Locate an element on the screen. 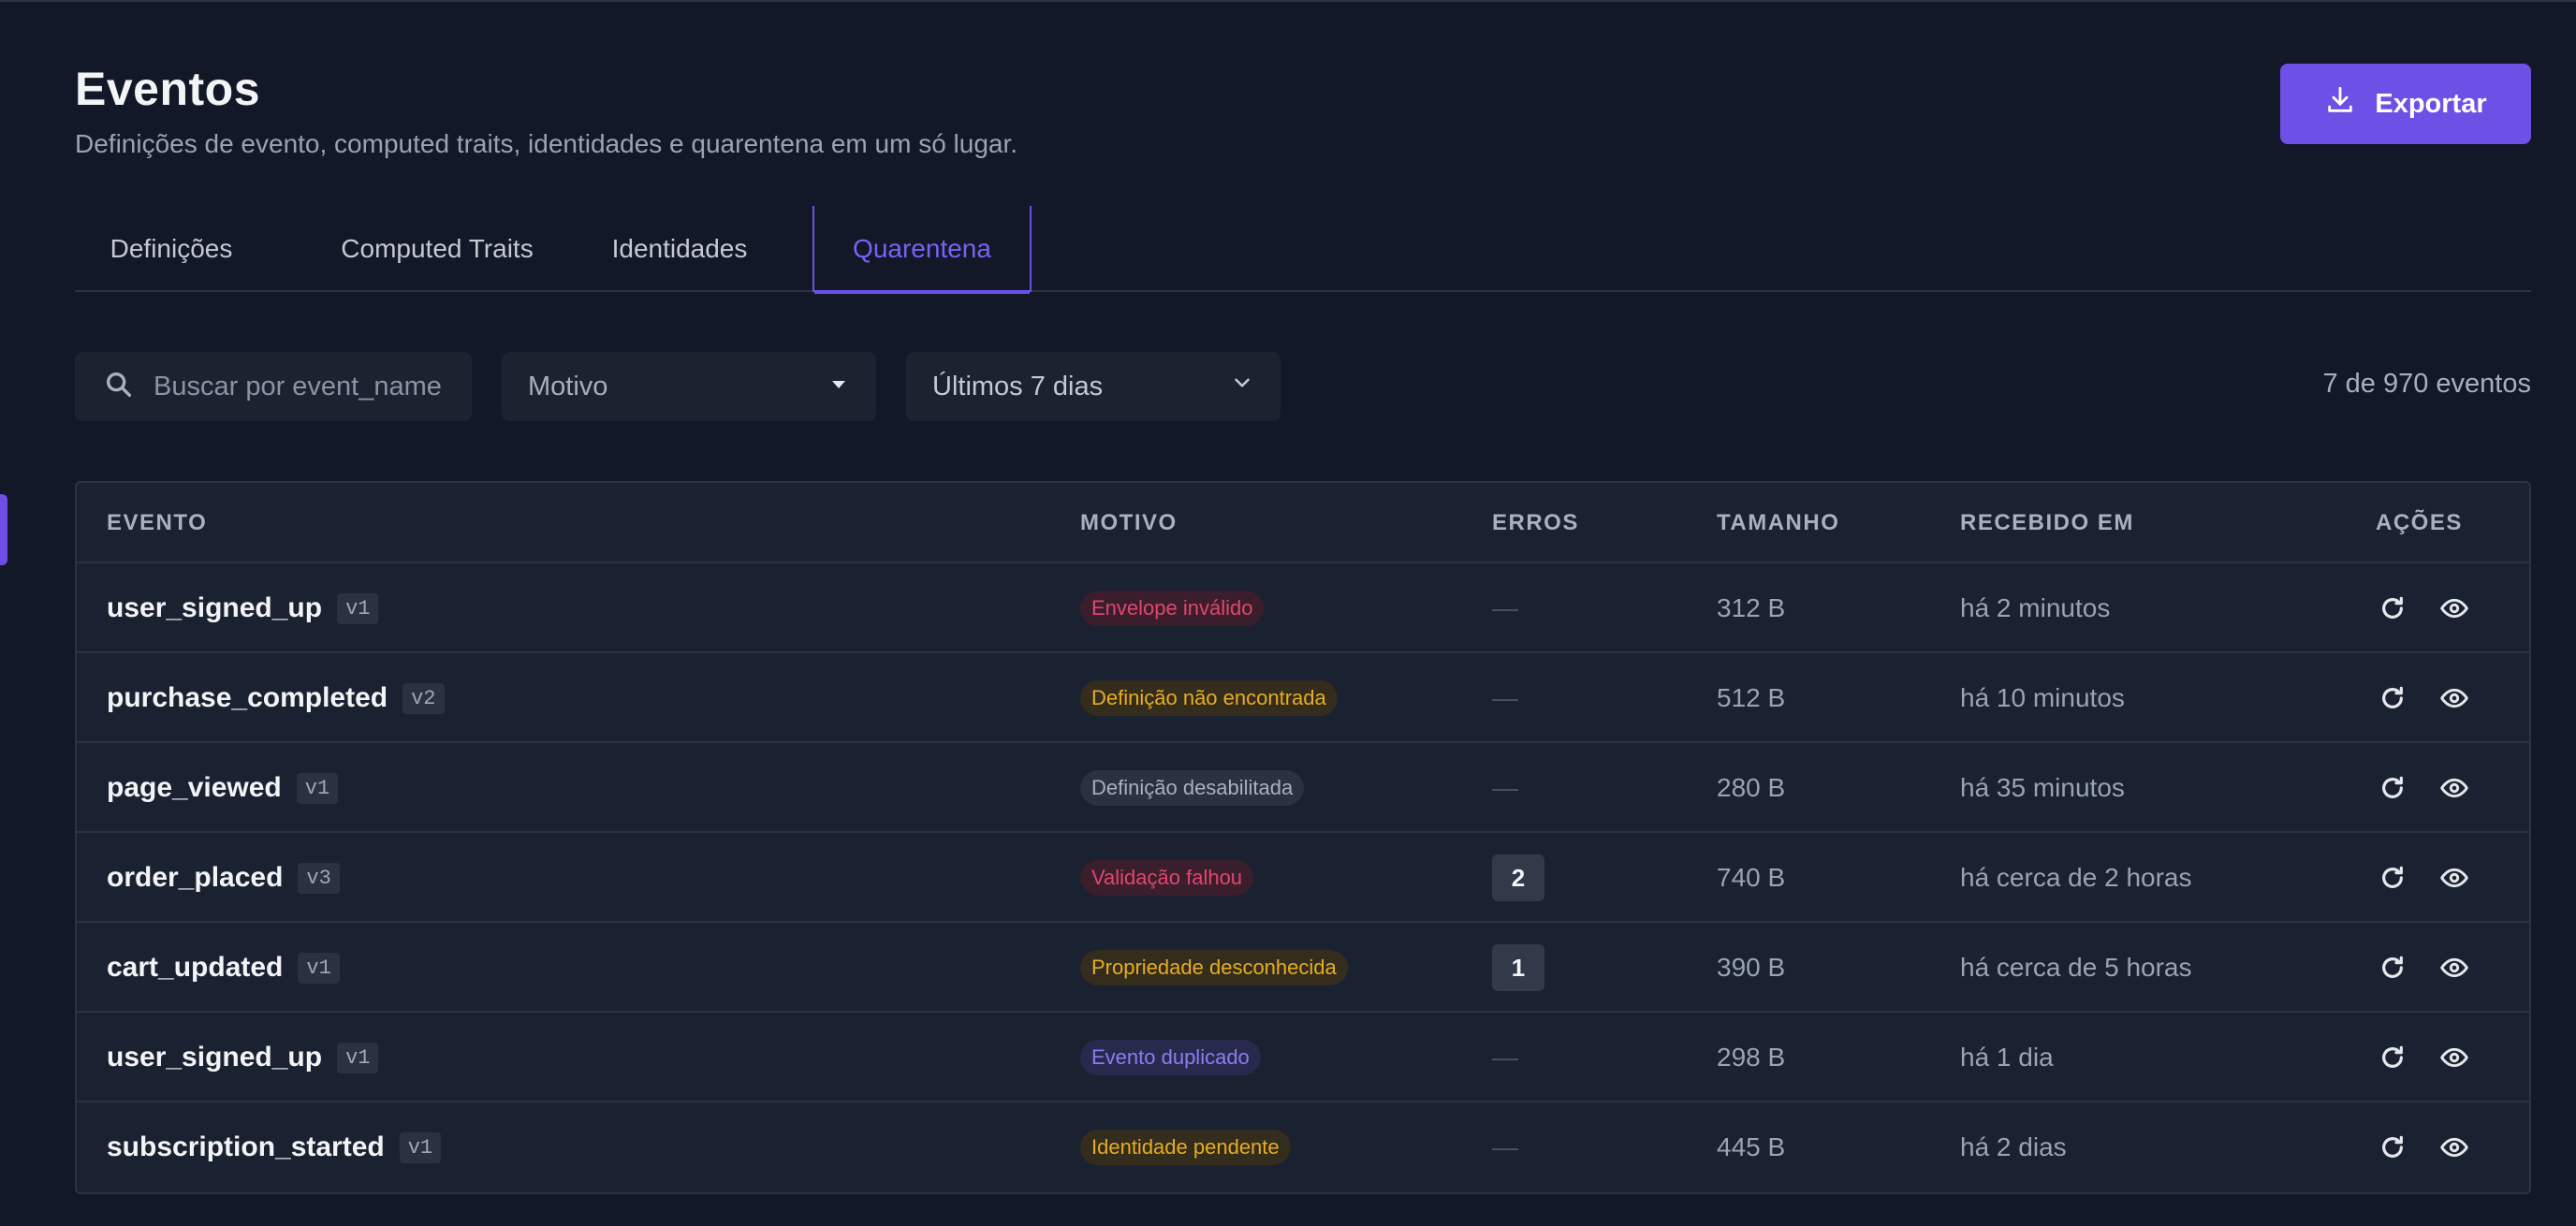  event-cell: subscription_started v1 is located at coordinates (274, 1147).